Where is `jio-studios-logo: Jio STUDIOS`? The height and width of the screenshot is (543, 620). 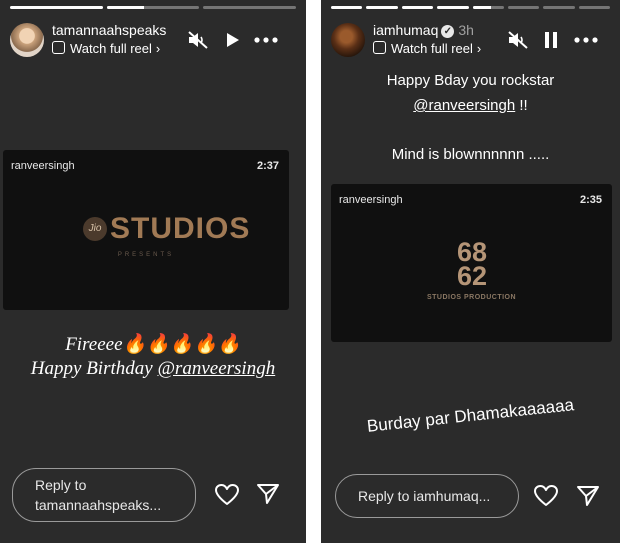 jio-studios-logo: Jio STUDIOS is located at coordinates (166, 229).